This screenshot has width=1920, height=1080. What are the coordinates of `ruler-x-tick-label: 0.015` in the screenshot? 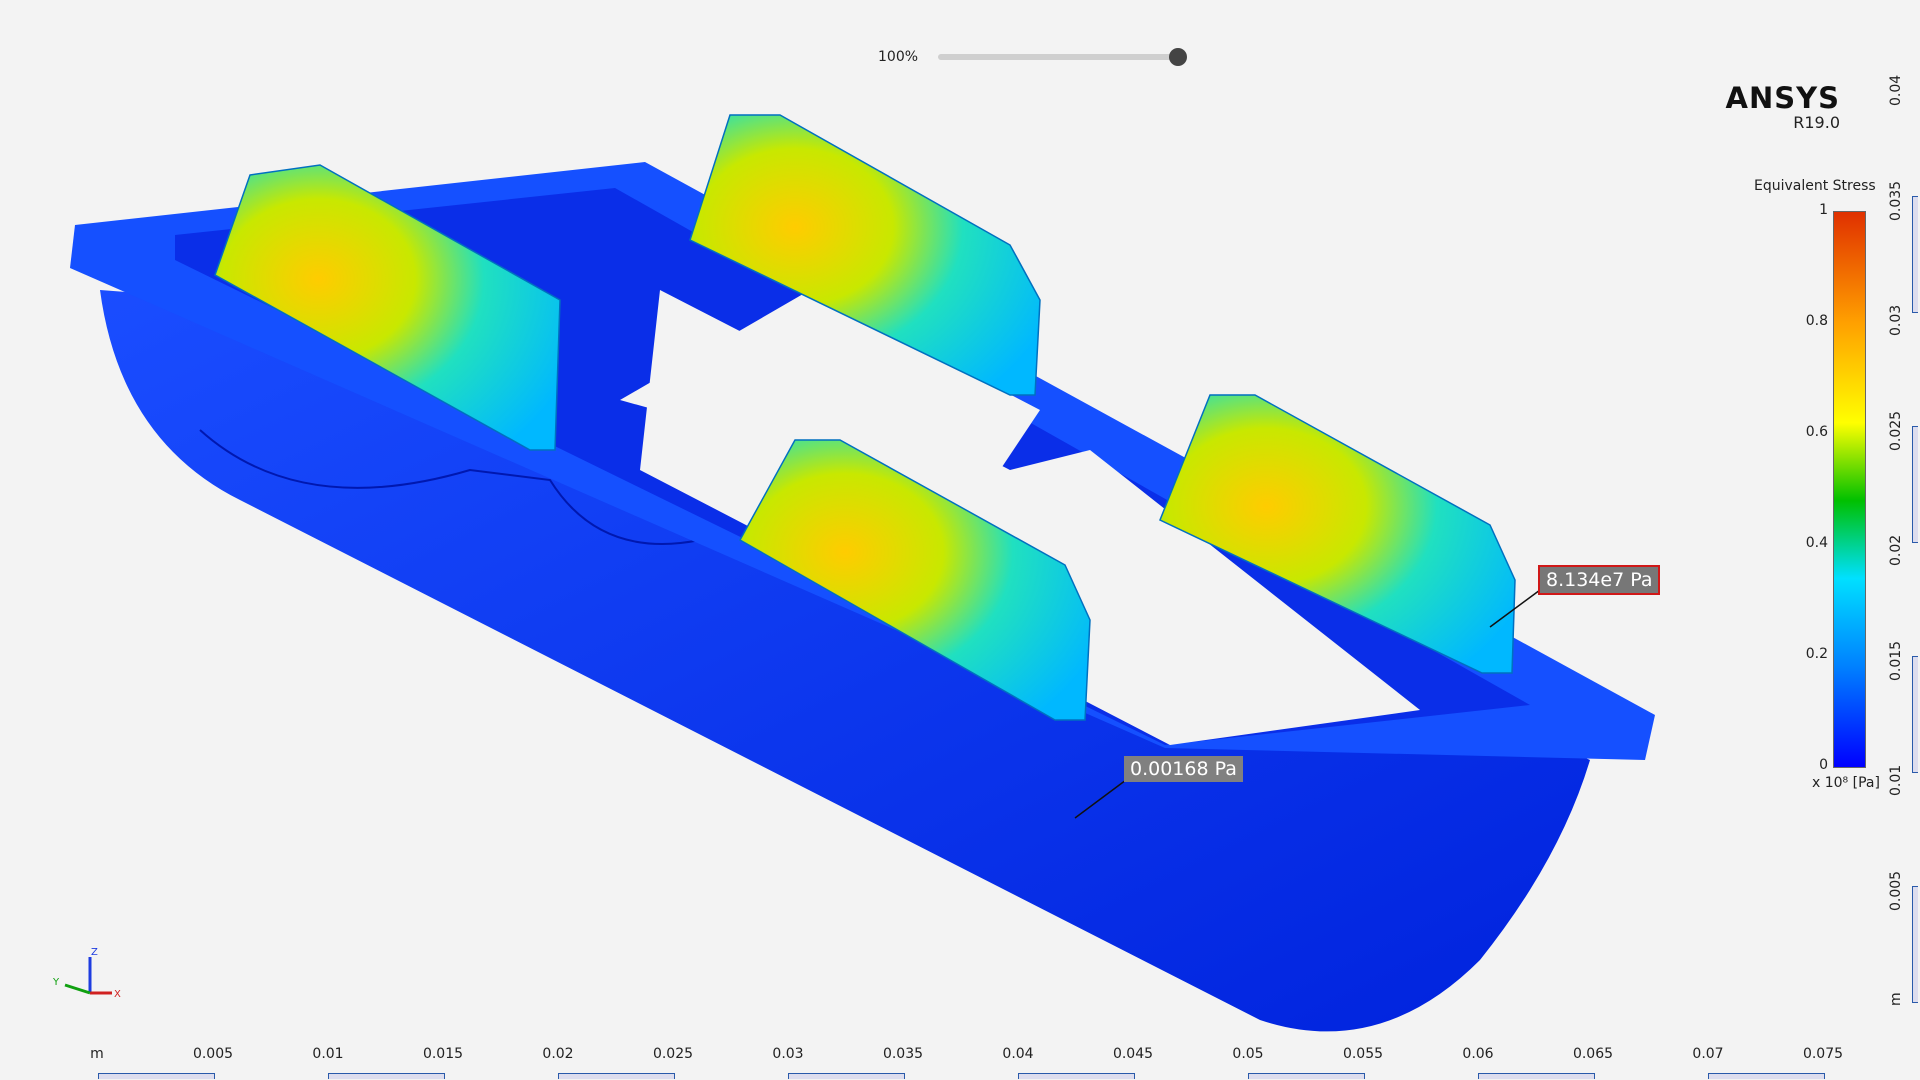 It's located at (443, 1054).